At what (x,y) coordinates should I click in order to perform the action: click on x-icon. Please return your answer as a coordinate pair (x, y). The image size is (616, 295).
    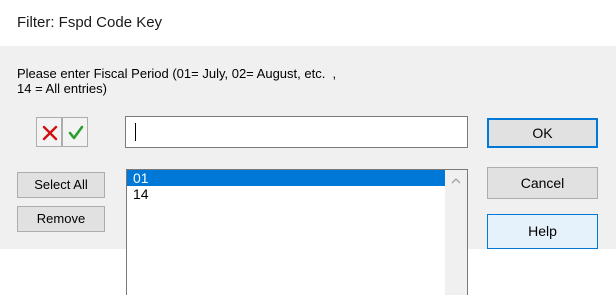
    Looking at the image, I should click on (50, 133).